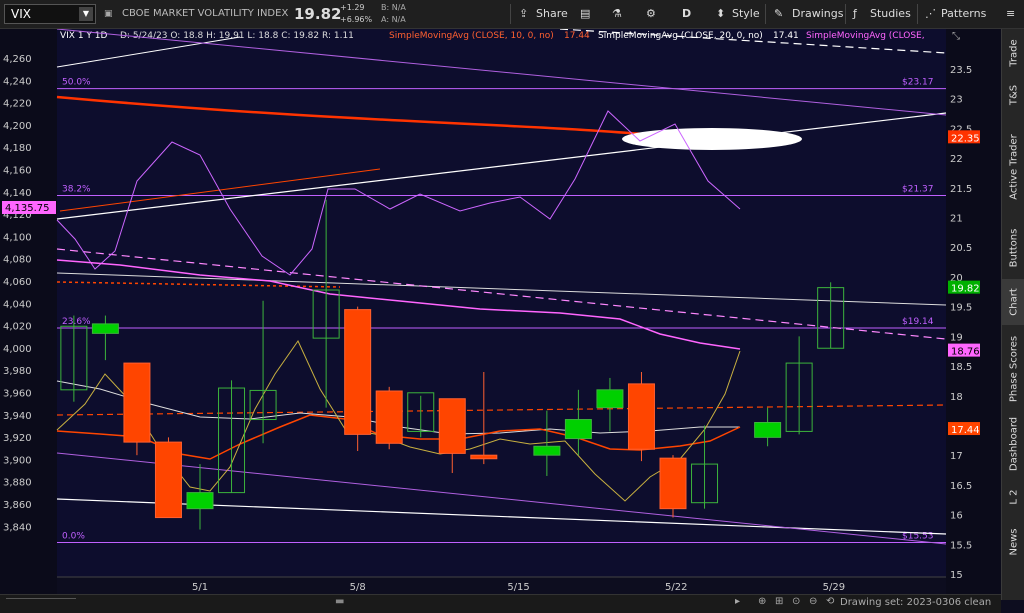 The width and height of the screenshot is (1024, 613). What do you see at coordinates (17, 394) in the screenshot?
I see `left-axis-tick: 3,960` at bounding box center [17, 394].